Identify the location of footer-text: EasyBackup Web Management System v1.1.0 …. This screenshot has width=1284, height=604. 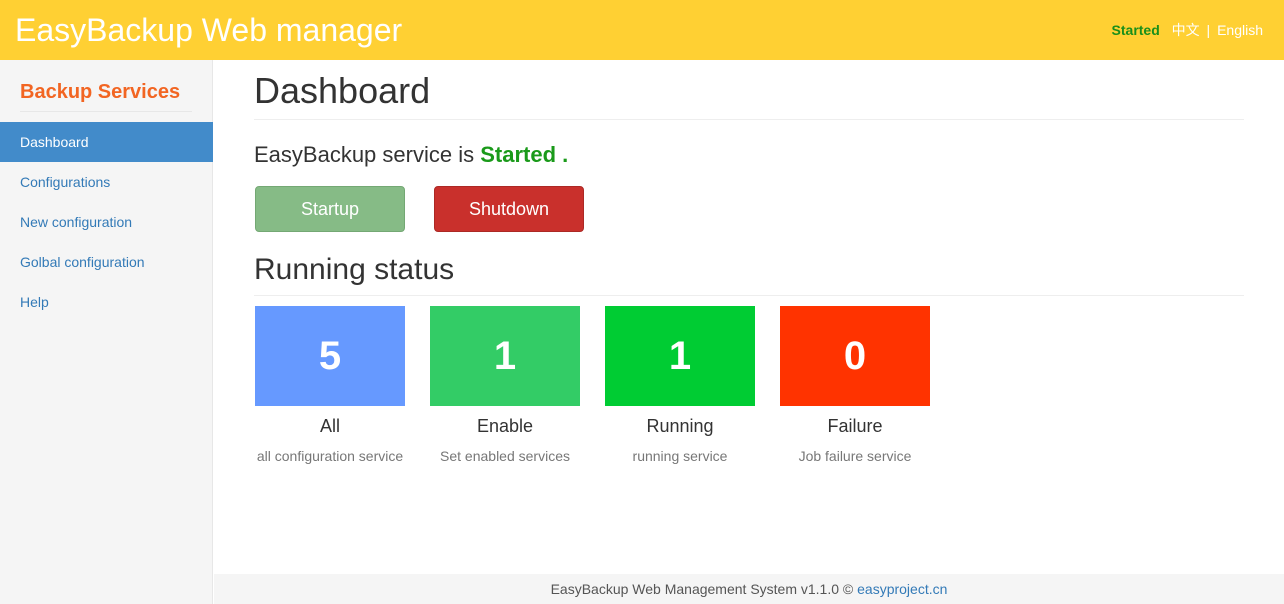
(702, 589).